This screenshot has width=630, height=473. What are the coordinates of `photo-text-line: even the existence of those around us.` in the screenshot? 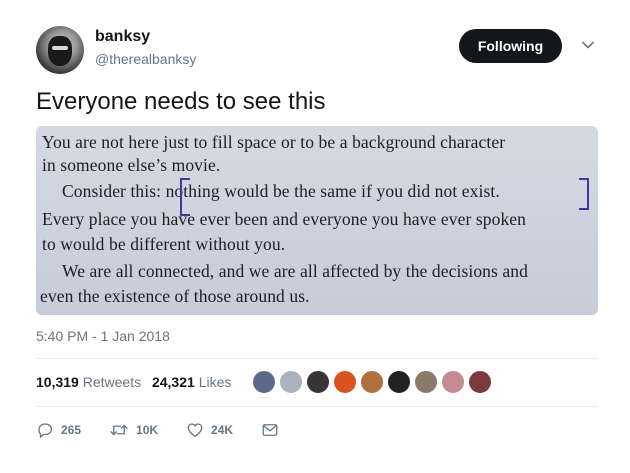 It's located at (175, 296).